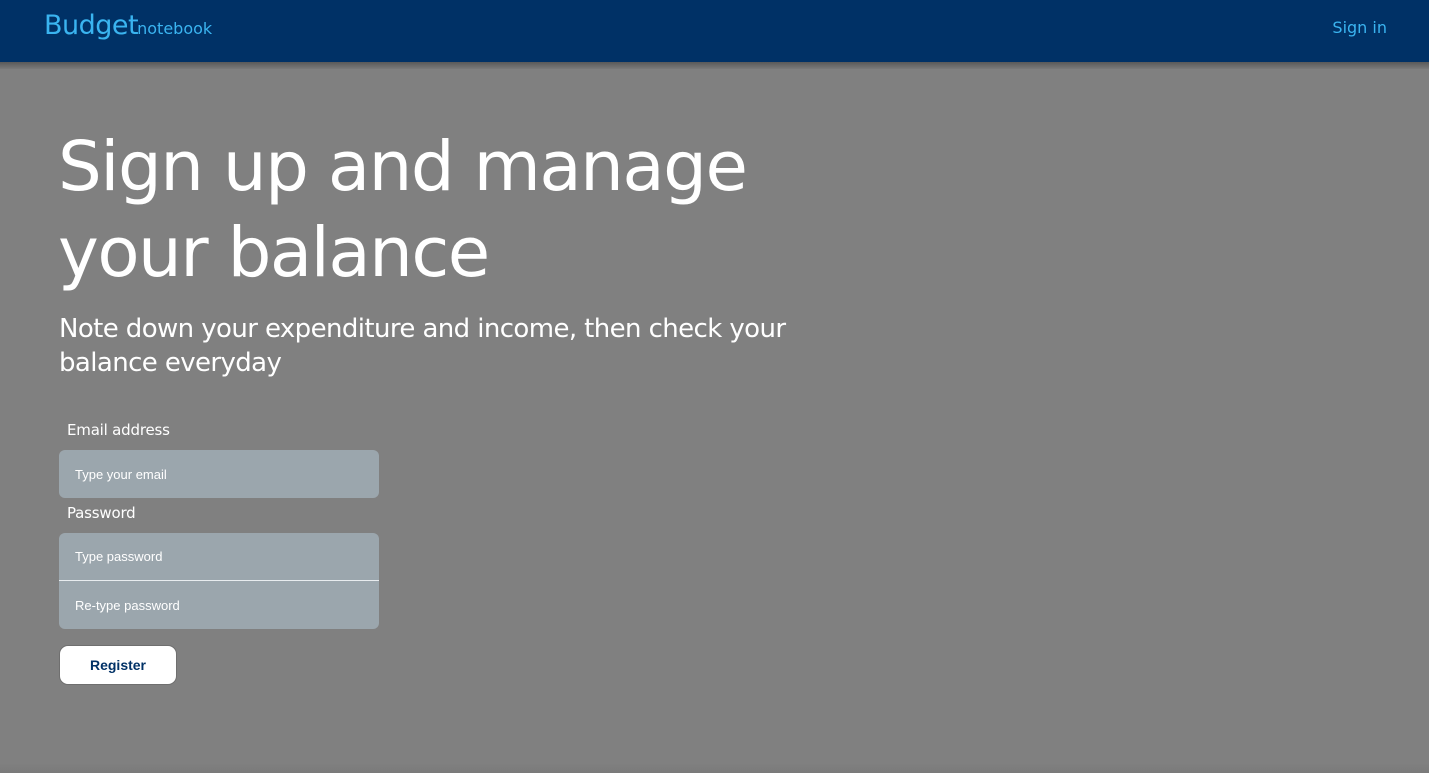 This screenshot has width=1429, height=773. What do you see at coordinates (101, 513) in the screenshot?
I see `password-label: Password` at bounding box center [101, 513].